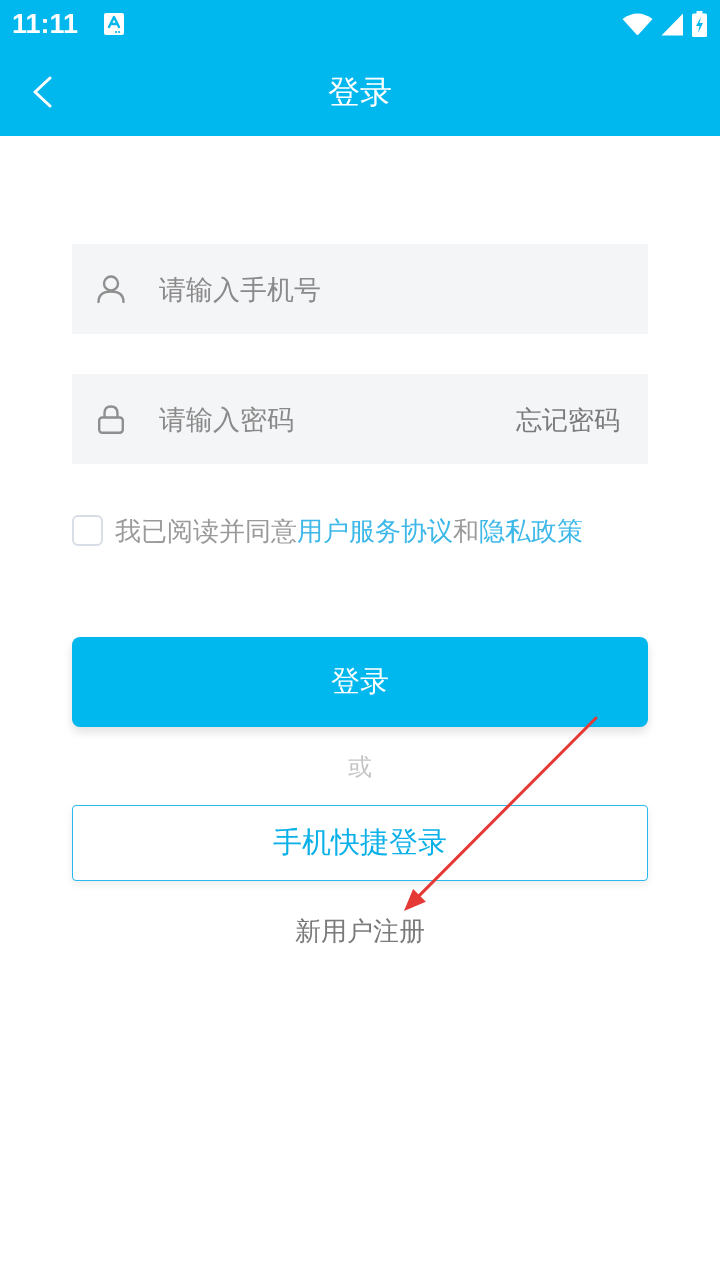 This screenshot has width=720, height=1280. What do you see at coordinates (42, 92) in the screenshot?
I see `chevron-left-icon` at bounding box center [42, 92].